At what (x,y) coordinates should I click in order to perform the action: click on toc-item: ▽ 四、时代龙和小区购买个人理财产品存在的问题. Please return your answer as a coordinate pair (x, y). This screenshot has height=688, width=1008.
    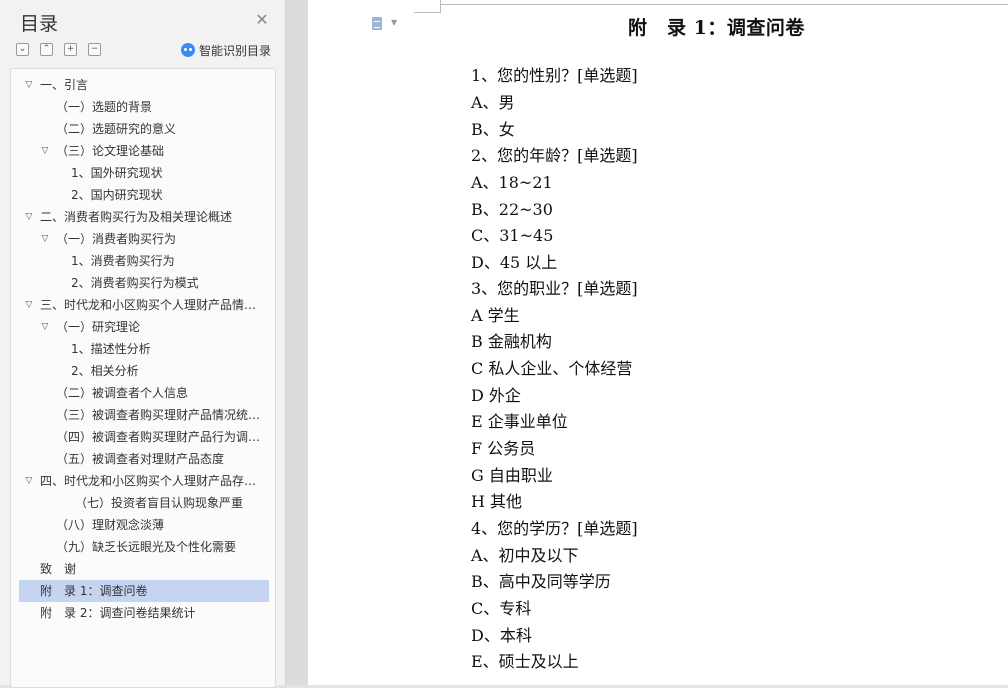
    Looking at the image, I should click on (144, 481).